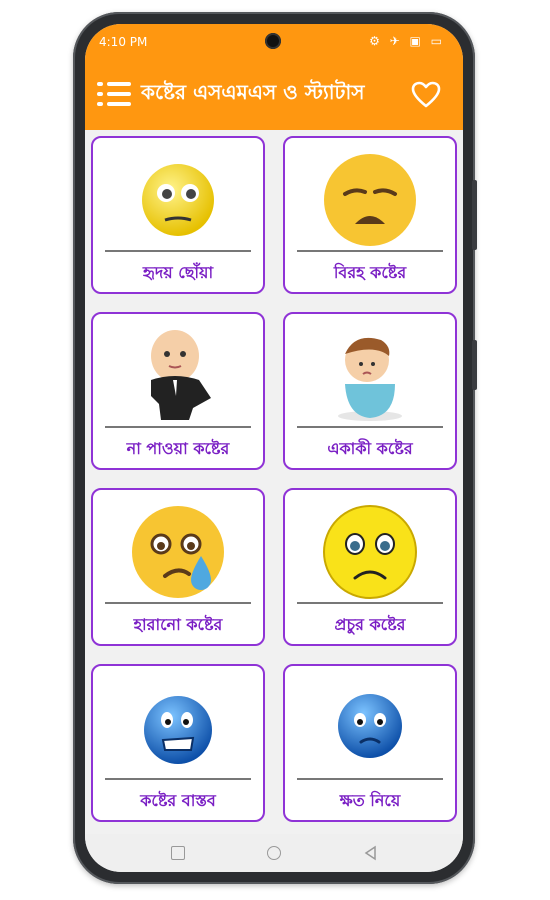 The width and height of the screenshot is (550, 900). Describe the element at coordinates (370, 624) in the screenshot. I see `card-label: প্রচুর কষ্টের` at that location.